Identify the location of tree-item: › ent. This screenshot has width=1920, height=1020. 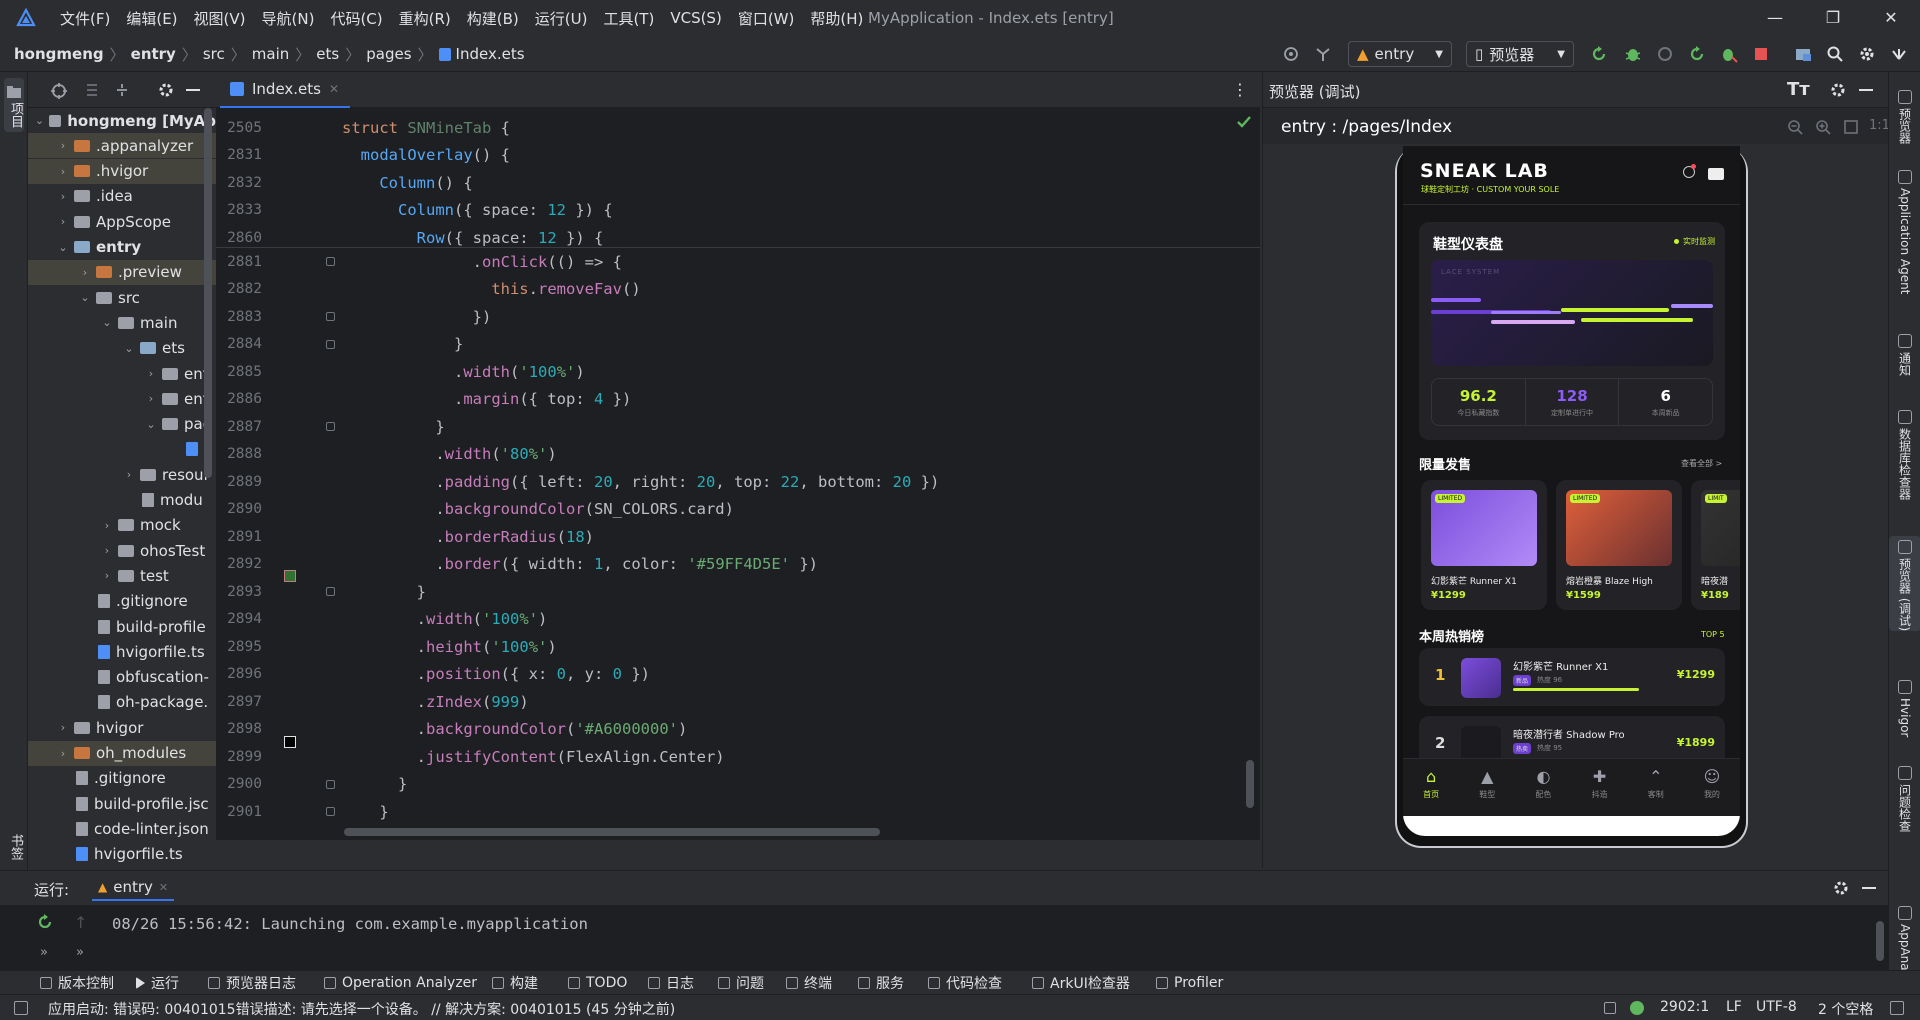
(122, 373).